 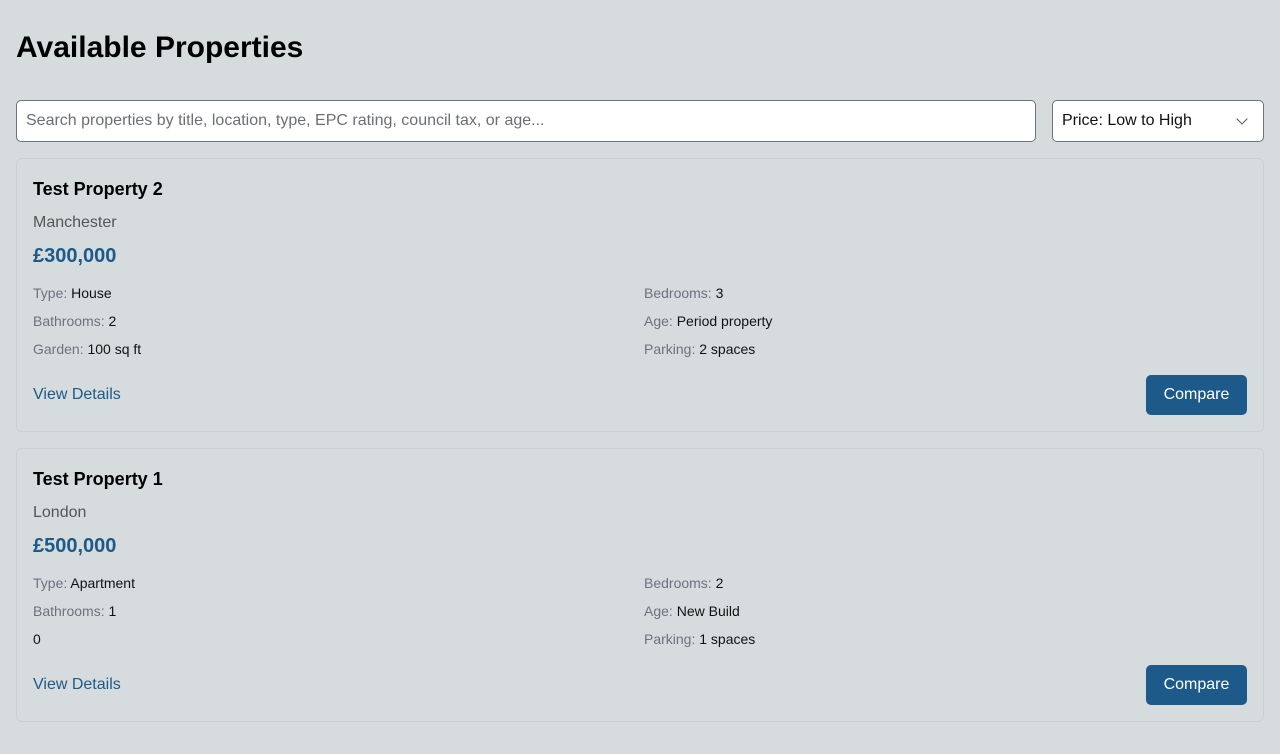 I want to click on property-price: £500,000, so click(x=75, y=546).